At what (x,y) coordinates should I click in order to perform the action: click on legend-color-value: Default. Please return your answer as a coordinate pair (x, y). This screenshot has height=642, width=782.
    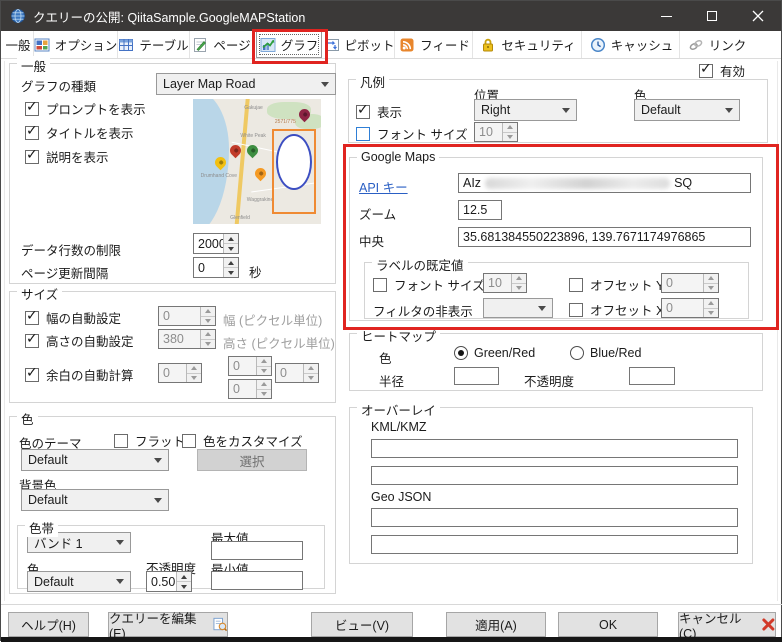
    Looking at the image, I should click on (661, 110).